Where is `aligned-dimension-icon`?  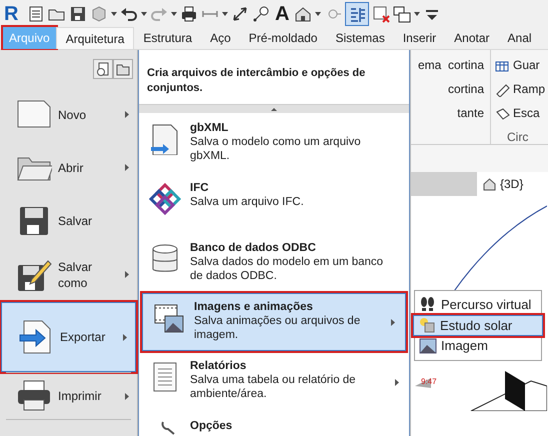
aligned-dimension-icon is located at coordinates (240, 13).